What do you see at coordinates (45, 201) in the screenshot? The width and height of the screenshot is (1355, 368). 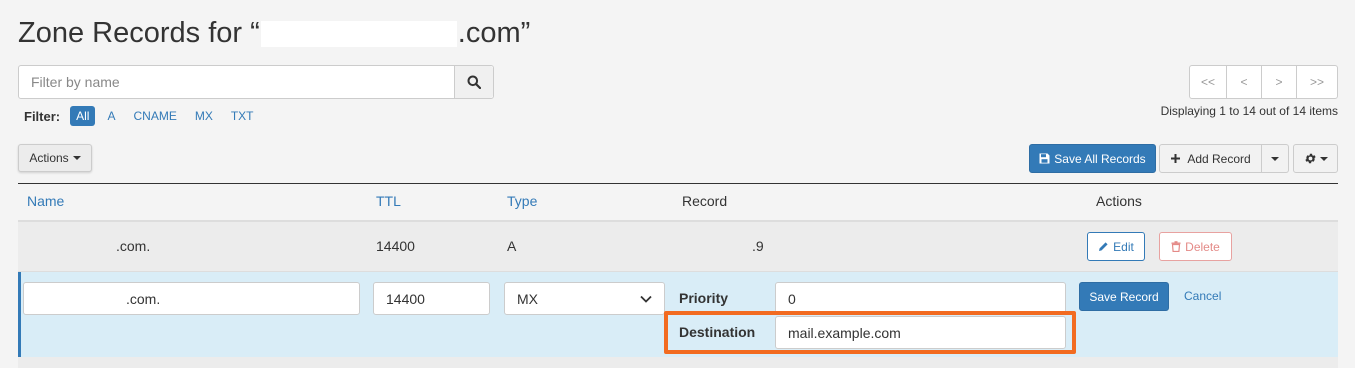 I see `column-header-name: Name` at bounding box center [45, 201].